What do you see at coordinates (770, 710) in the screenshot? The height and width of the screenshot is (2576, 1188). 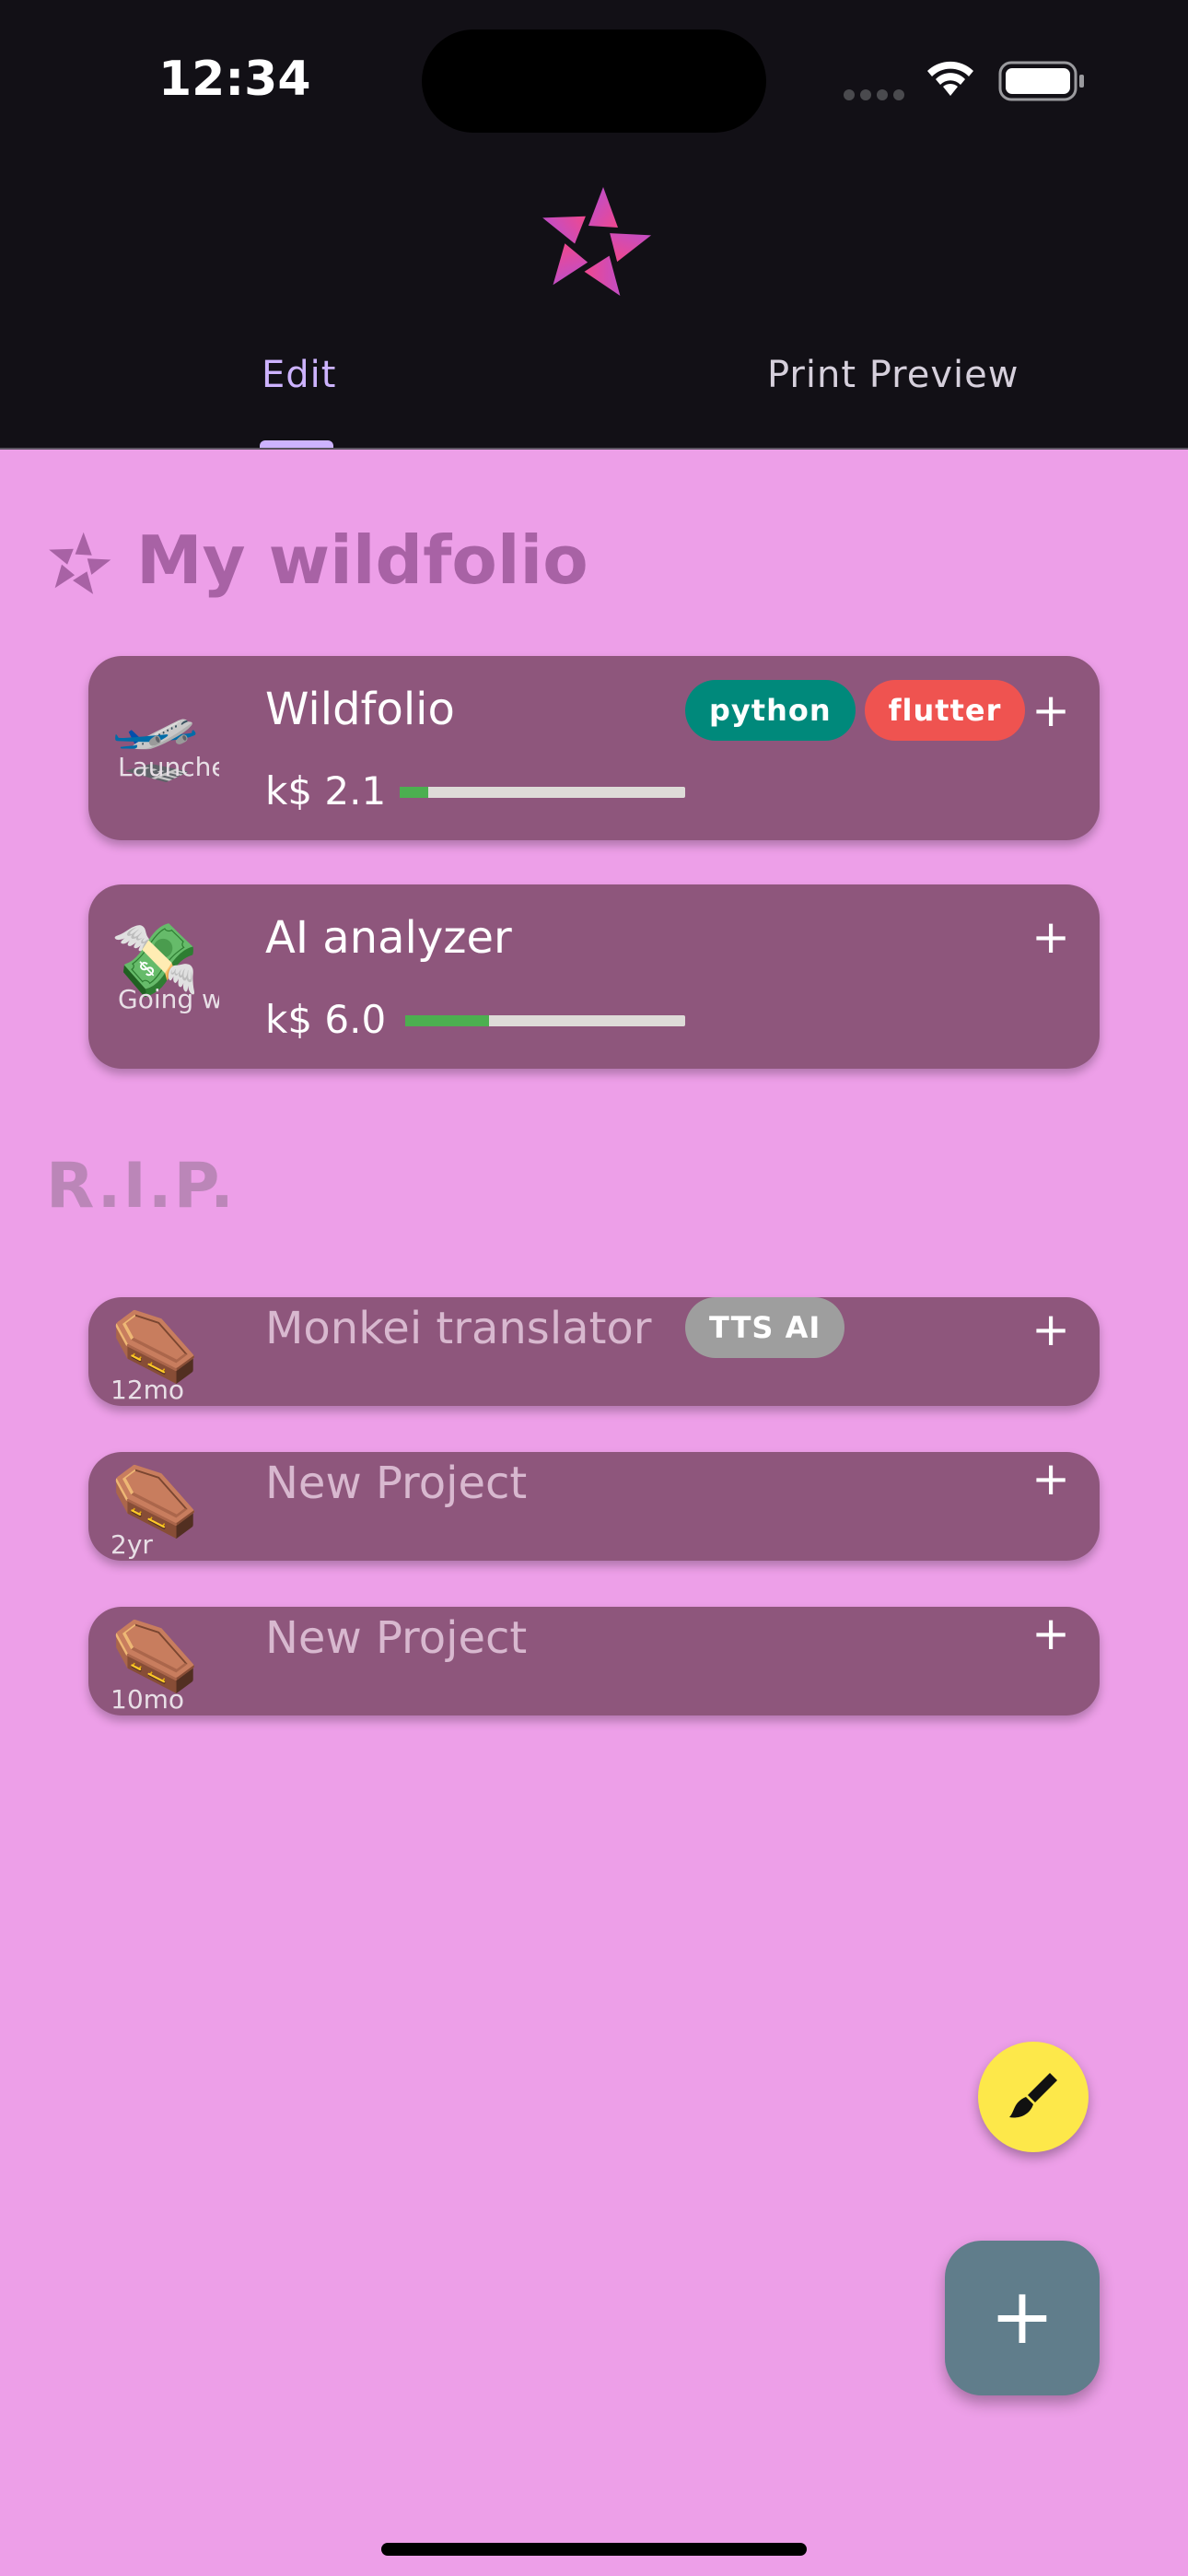 I see `tag-chip: python` at bounding box center [770, 710].